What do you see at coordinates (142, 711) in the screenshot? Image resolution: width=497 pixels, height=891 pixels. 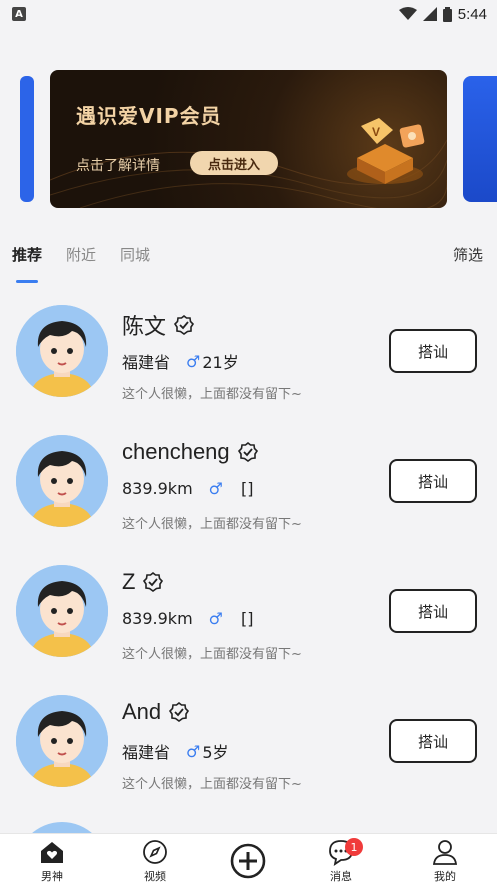 I see `user-name: And` at bounding box center [142, 711].